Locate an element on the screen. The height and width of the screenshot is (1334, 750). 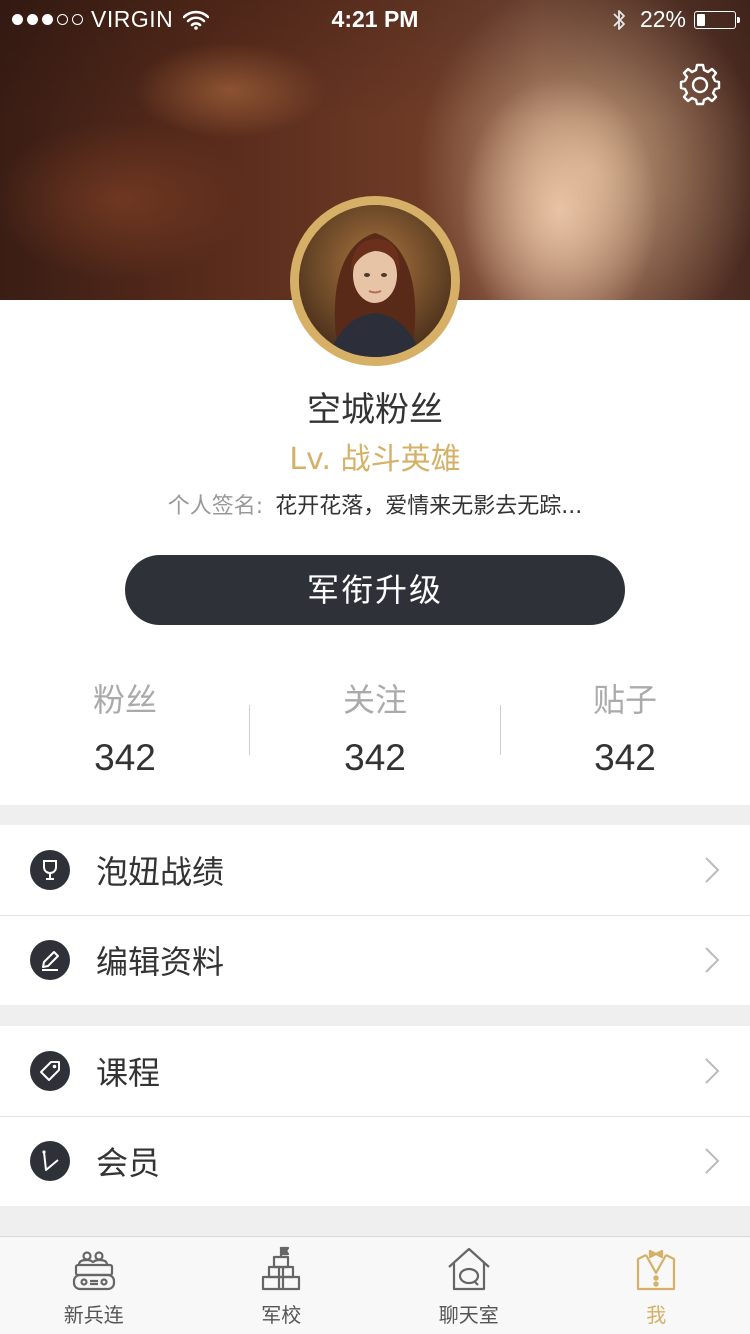
tab-recruits: 新兵连 is located at coordinates (94, 1285).